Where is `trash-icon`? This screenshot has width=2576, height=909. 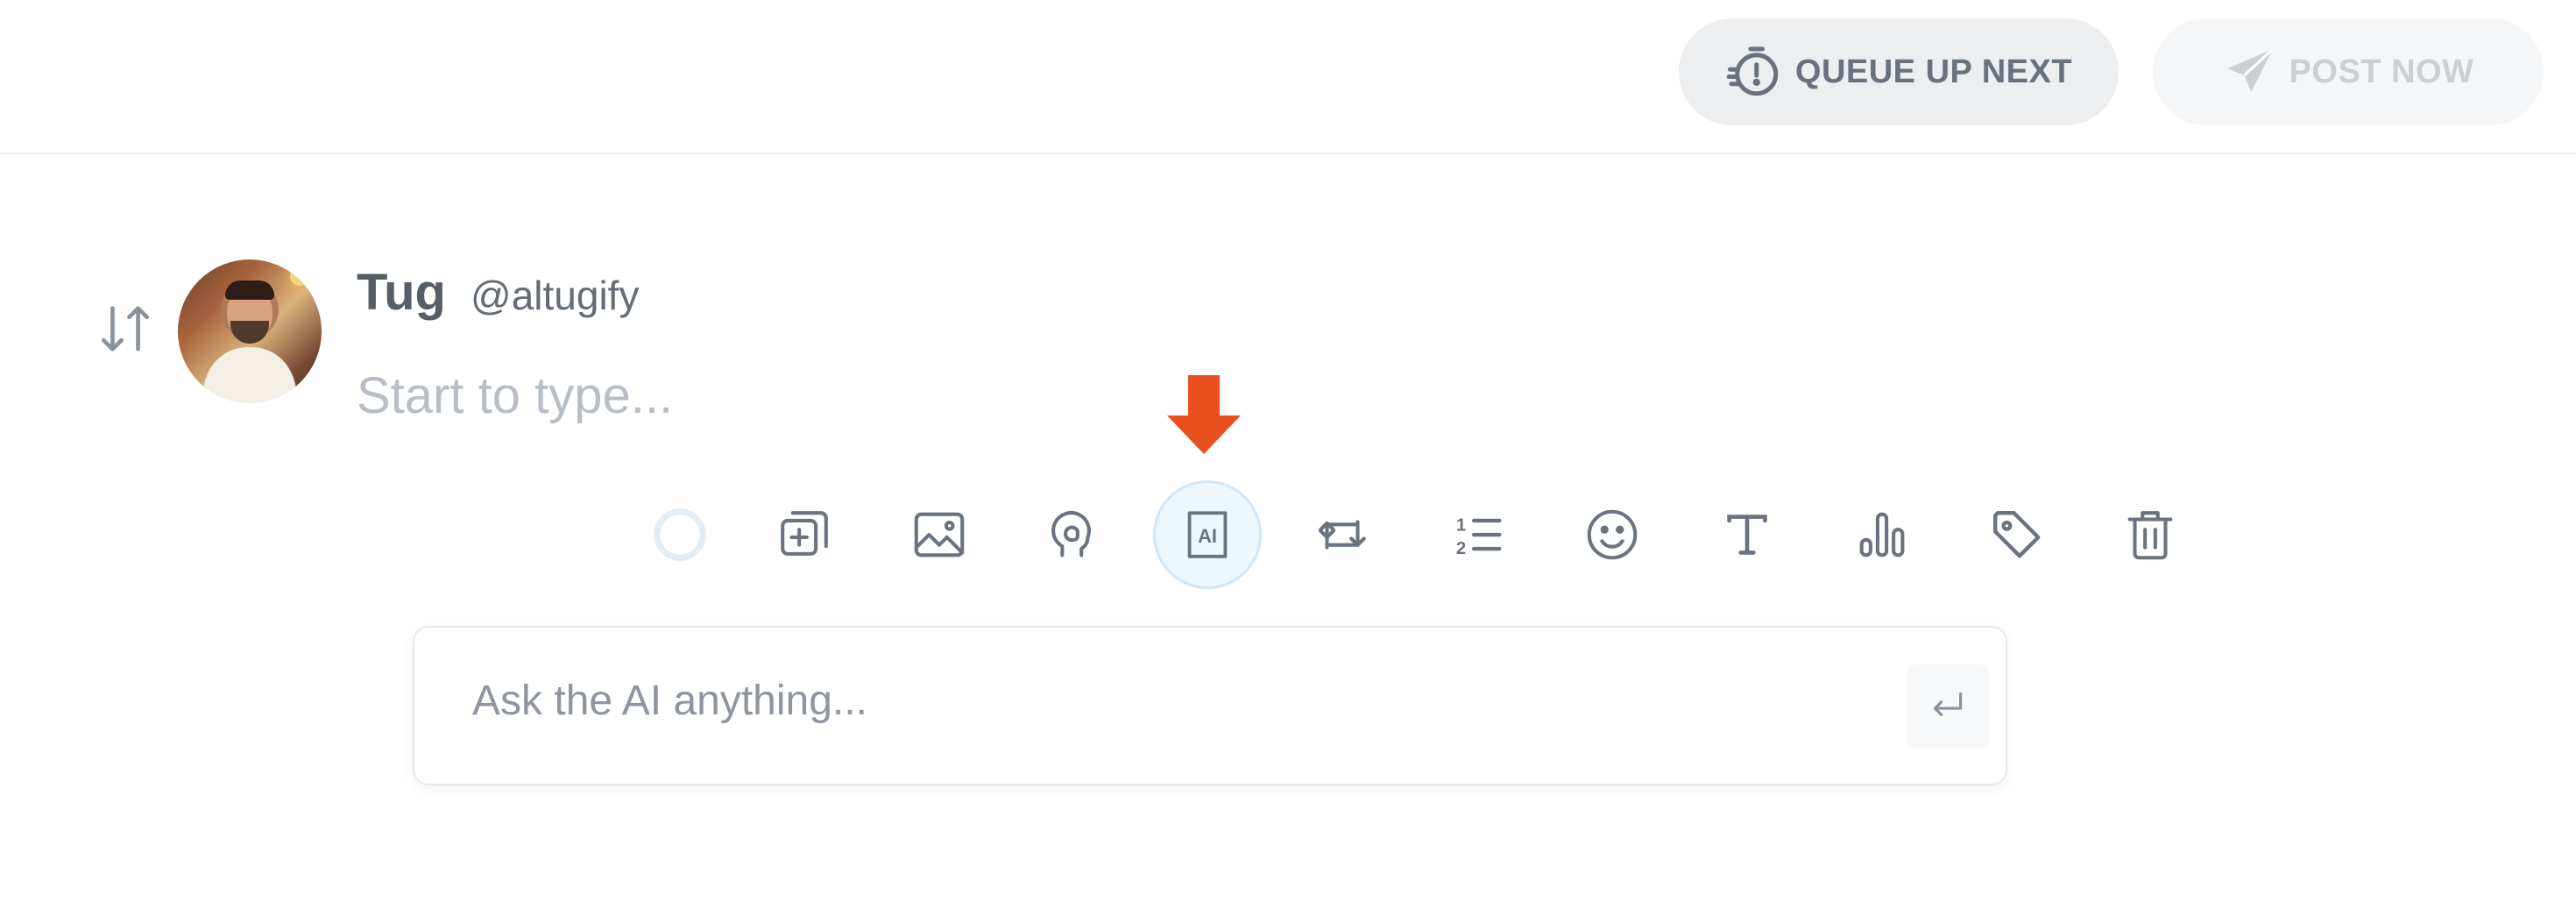
trash-icon is located at coordinates (2150, 535).